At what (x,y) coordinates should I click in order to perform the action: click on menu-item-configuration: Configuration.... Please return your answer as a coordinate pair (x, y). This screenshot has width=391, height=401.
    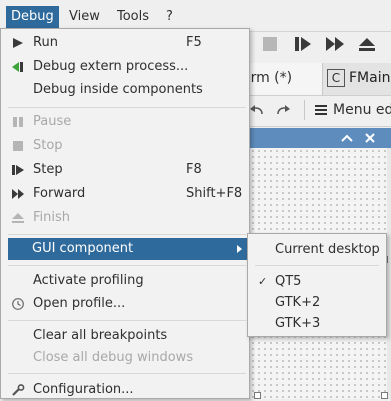
    Looking at the image, I should click on (125, 390).